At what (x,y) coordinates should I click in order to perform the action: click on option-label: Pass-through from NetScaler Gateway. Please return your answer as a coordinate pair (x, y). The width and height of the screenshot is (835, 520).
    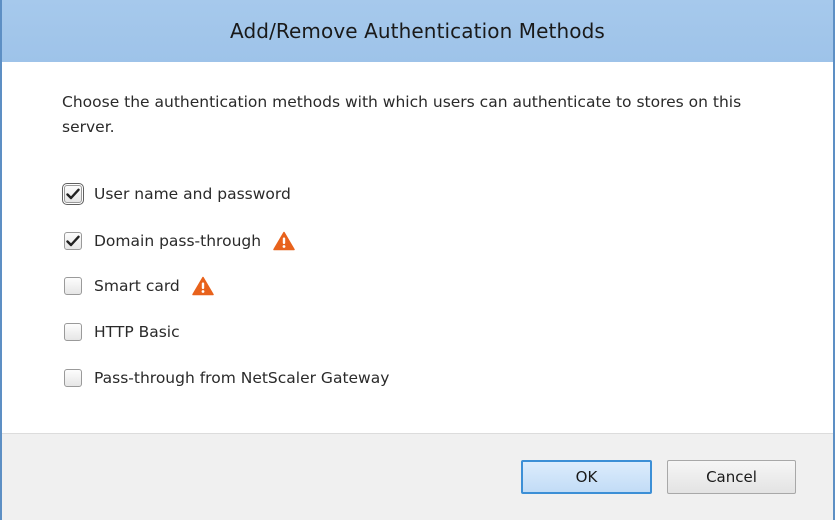
    Looking at the image, I should click on (242, 378).